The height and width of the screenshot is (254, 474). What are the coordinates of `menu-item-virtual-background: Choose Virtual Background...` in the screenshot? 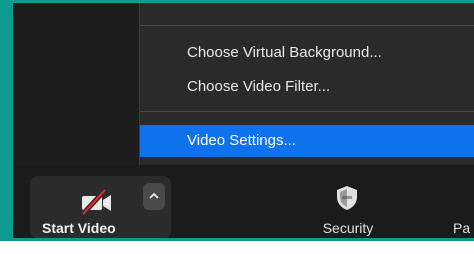 It's located at (307, 53).